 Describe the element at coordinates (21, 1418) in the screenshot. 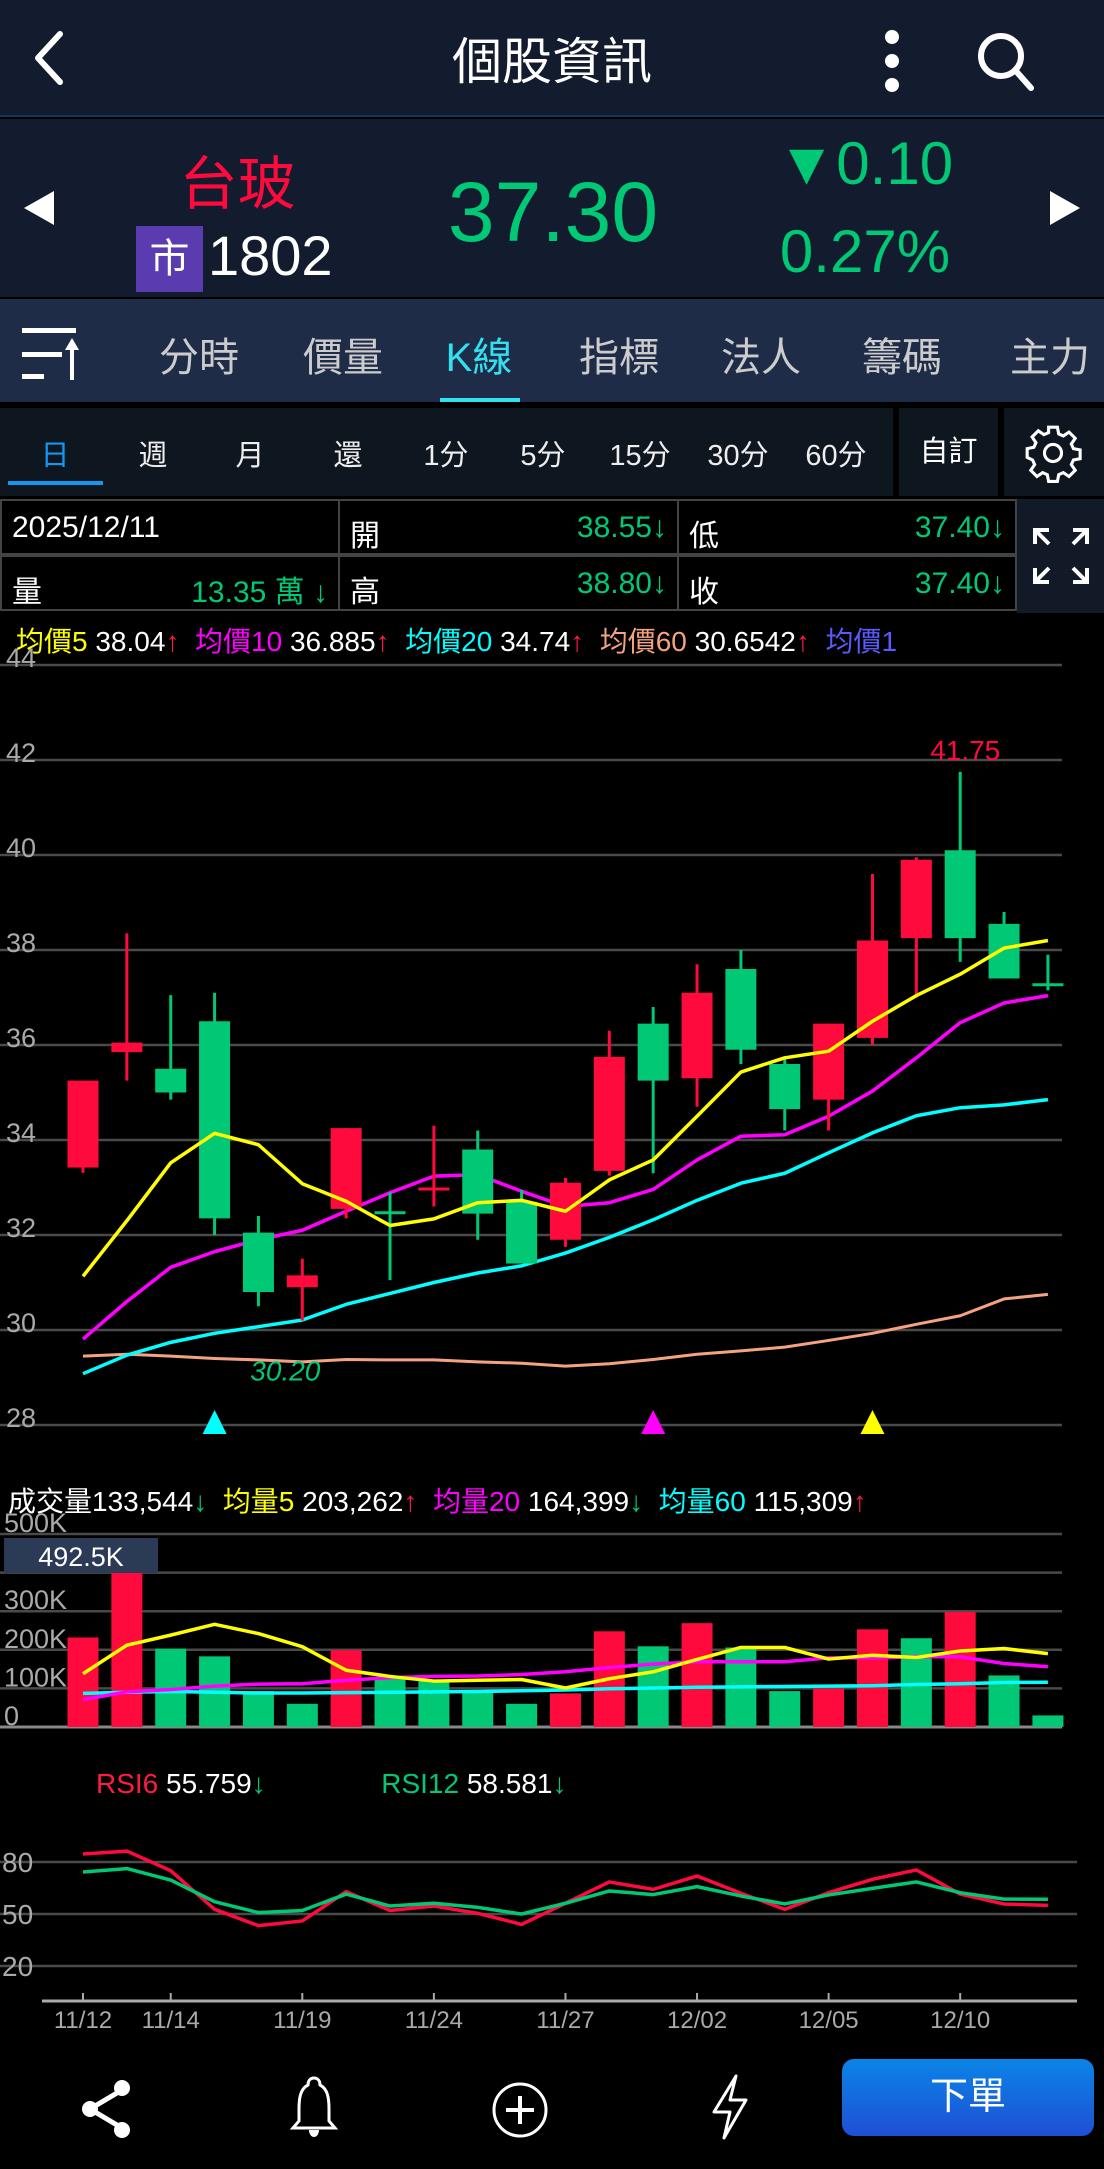

I see `price-axis-label: 28` at that location.